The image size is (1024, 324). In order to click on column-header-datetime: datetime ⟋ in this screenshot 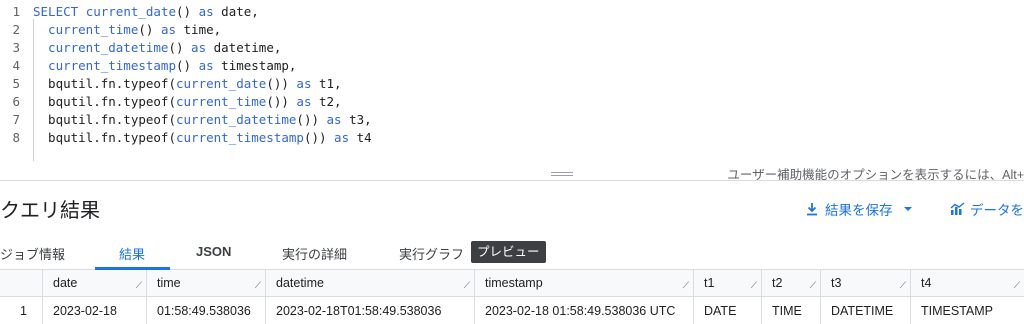, I will do `click(369, 283)`.